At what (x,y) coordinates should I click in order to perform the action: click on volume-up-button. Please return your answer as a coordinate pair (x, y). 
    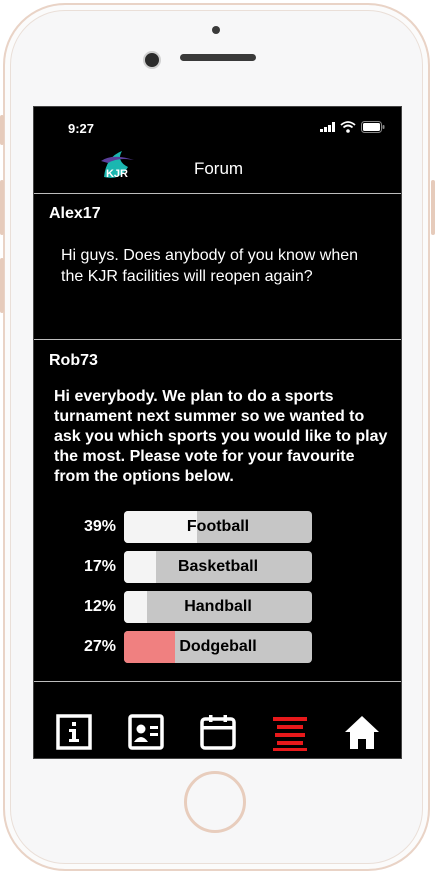
    Looking at the image, I should click on (2, 207).